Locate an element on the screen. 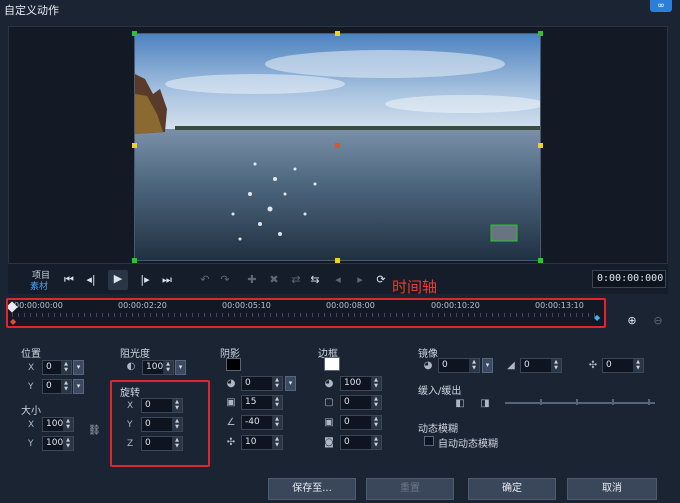  reset-button: 重置 is located at coordinates (410, 489).